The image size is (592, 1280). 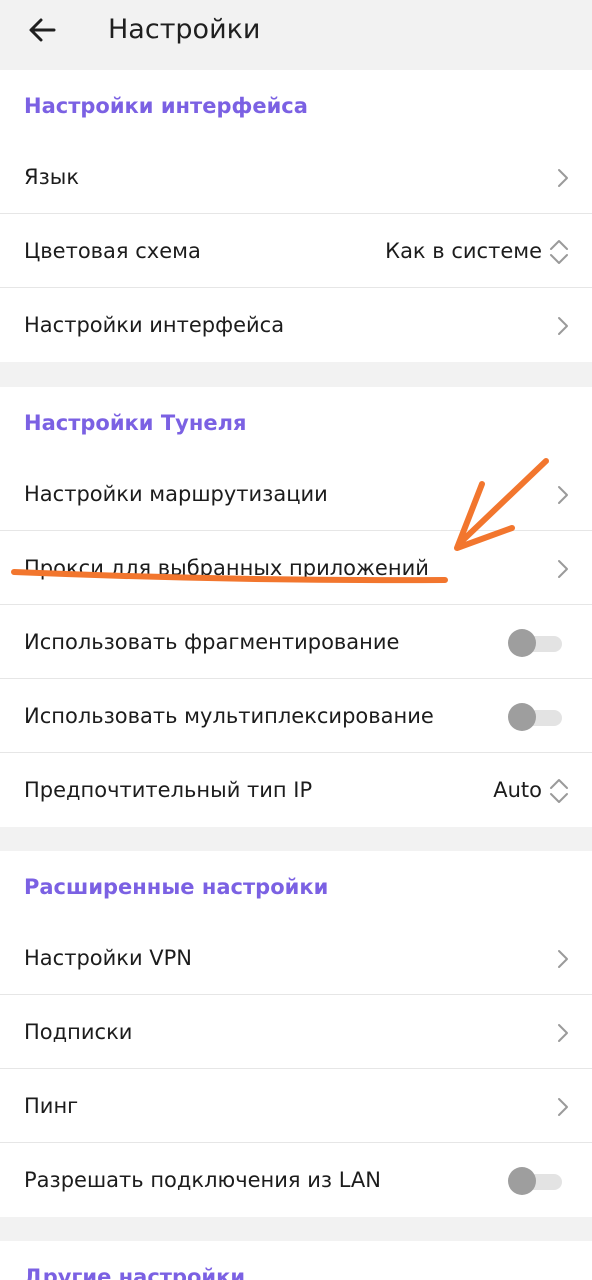 I want to click on arrow-left-icon, so click(x=42, y=30).